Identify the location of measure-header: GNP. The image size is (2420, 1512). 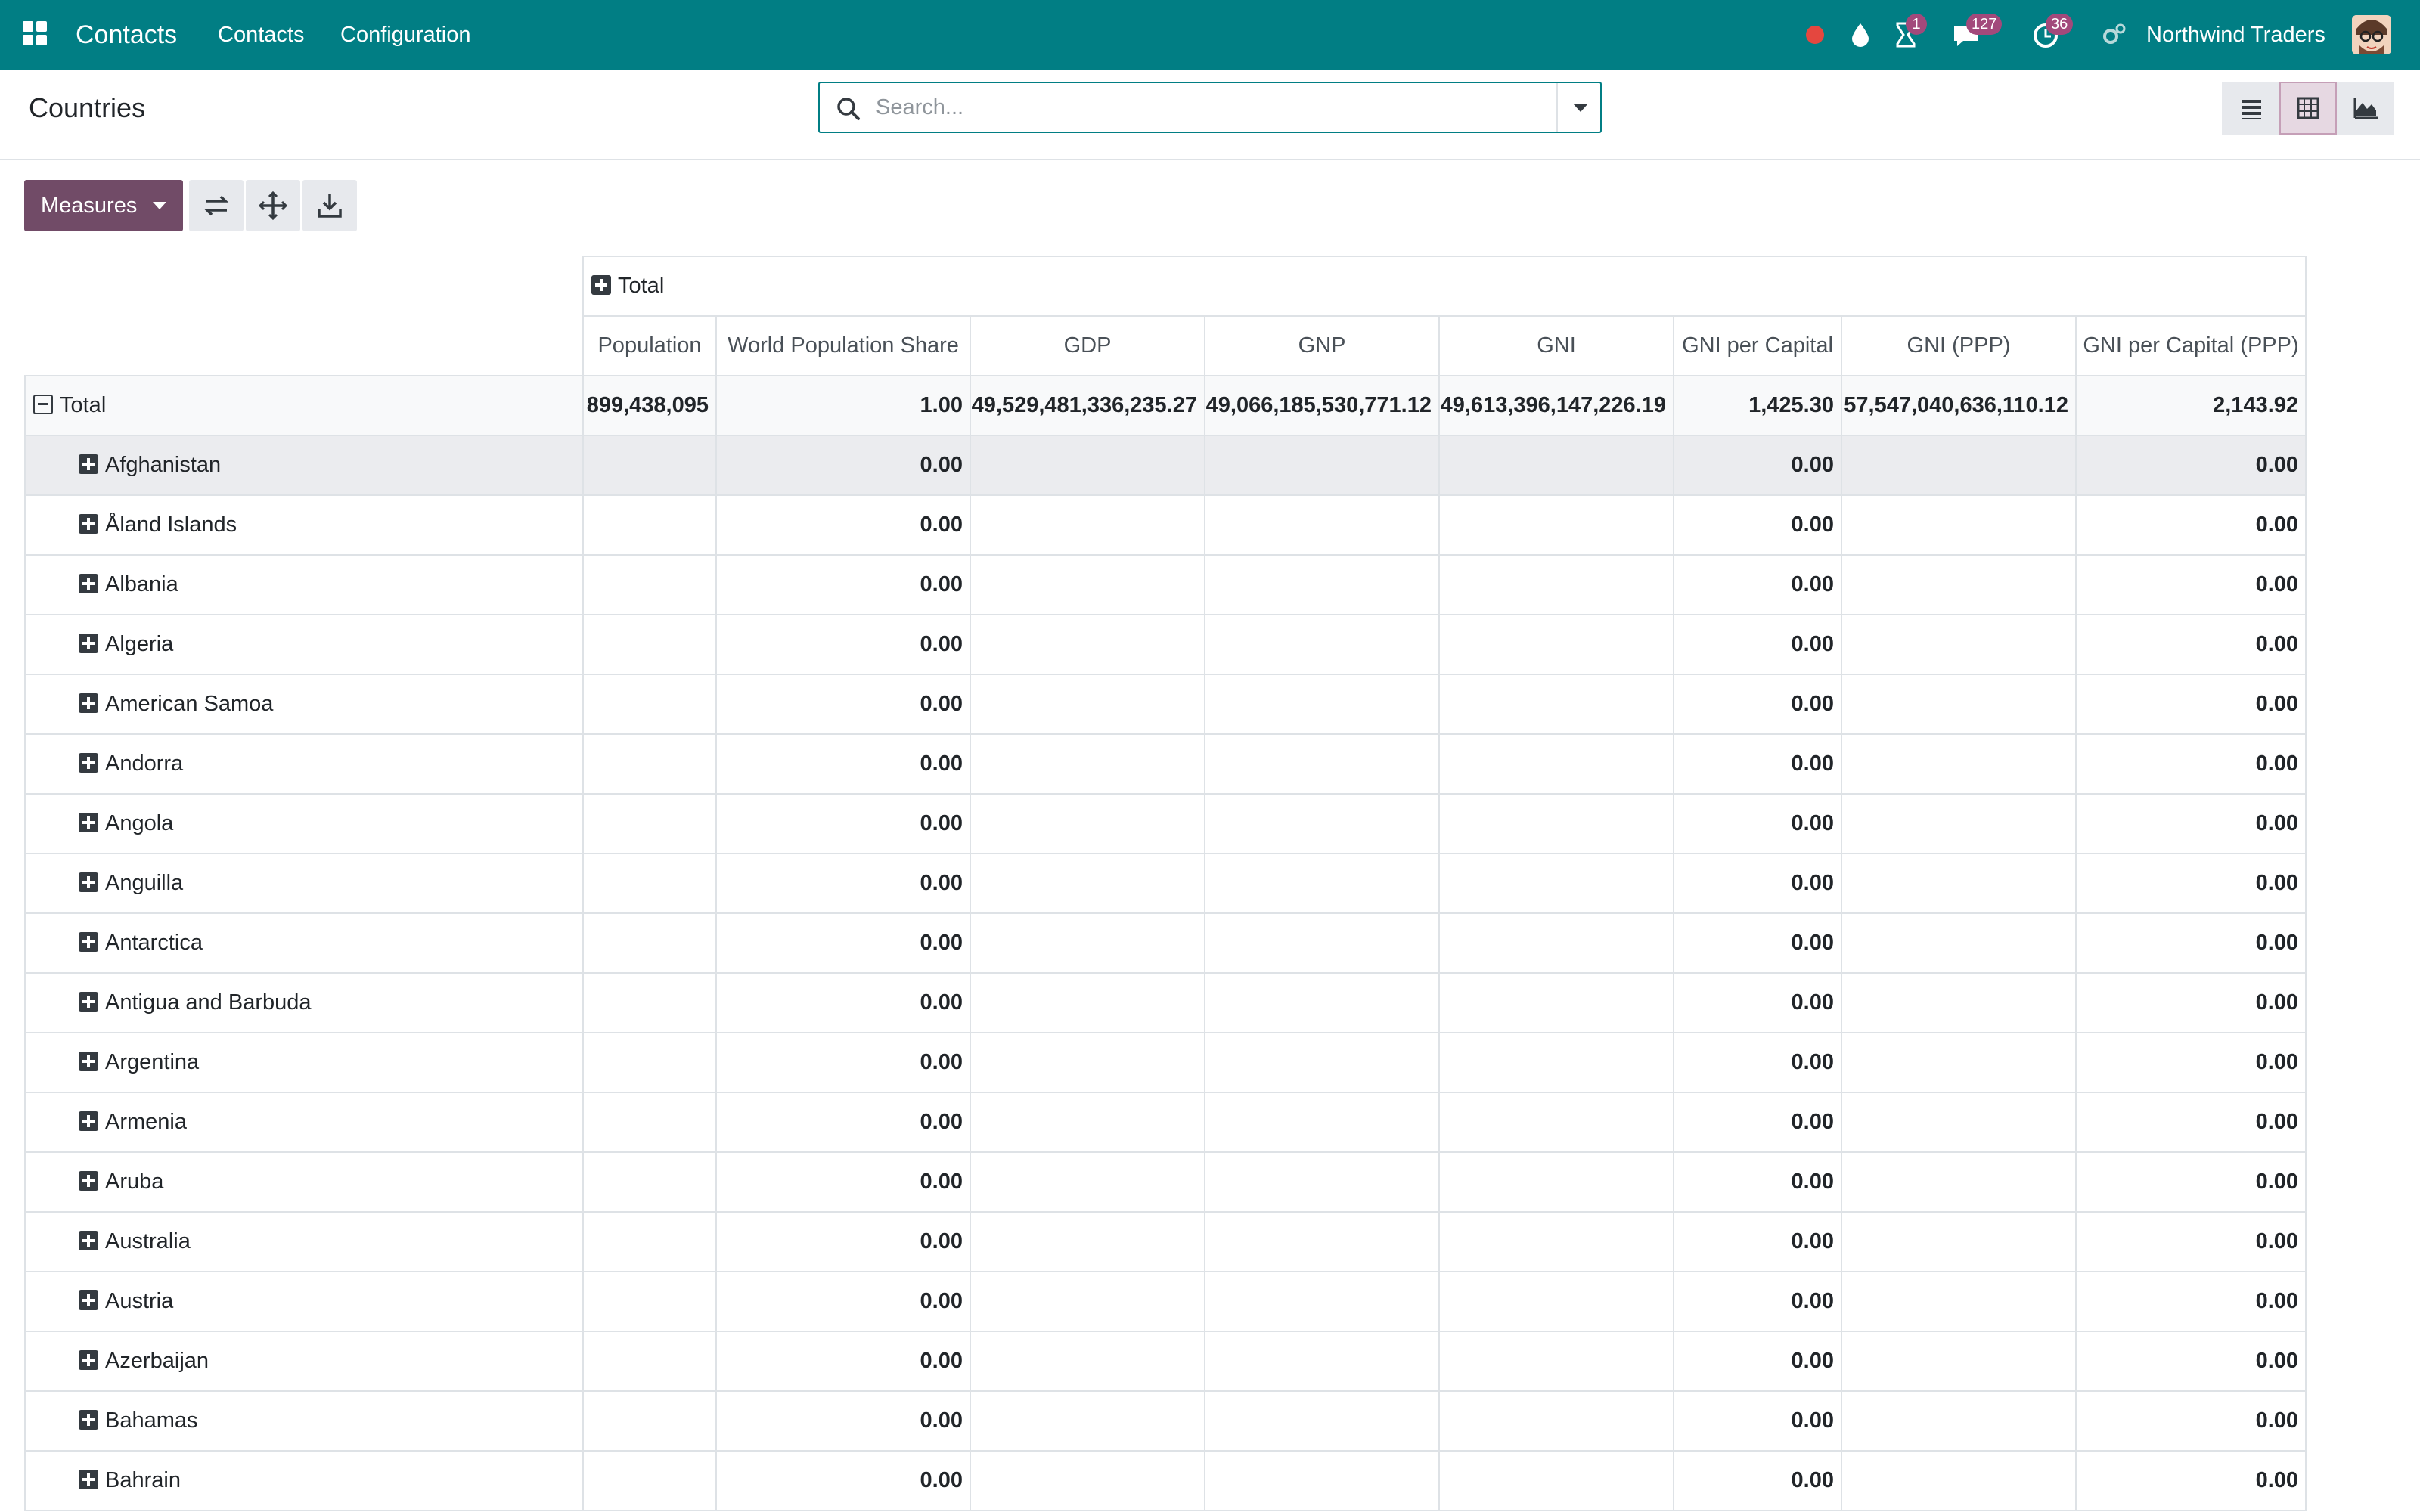
(1322, 345).